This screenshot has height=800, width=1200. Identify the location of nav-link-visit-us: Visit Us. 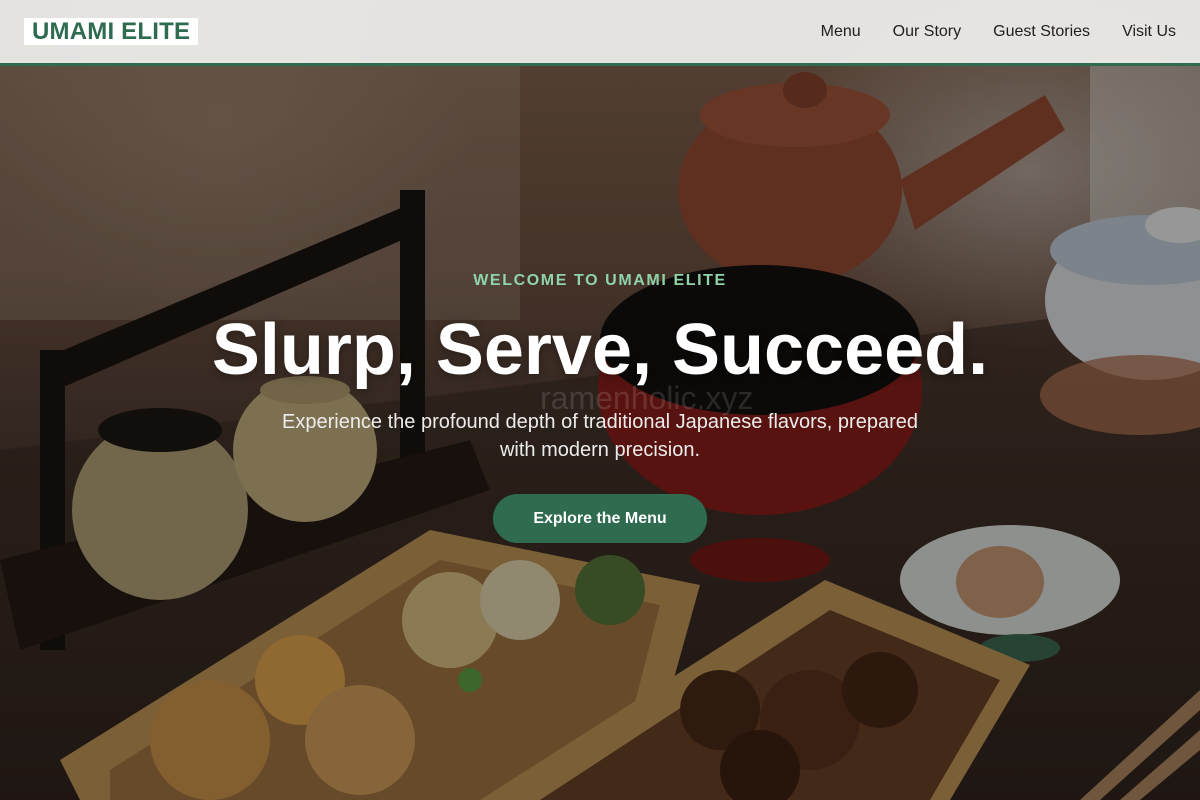
(1149, 32).